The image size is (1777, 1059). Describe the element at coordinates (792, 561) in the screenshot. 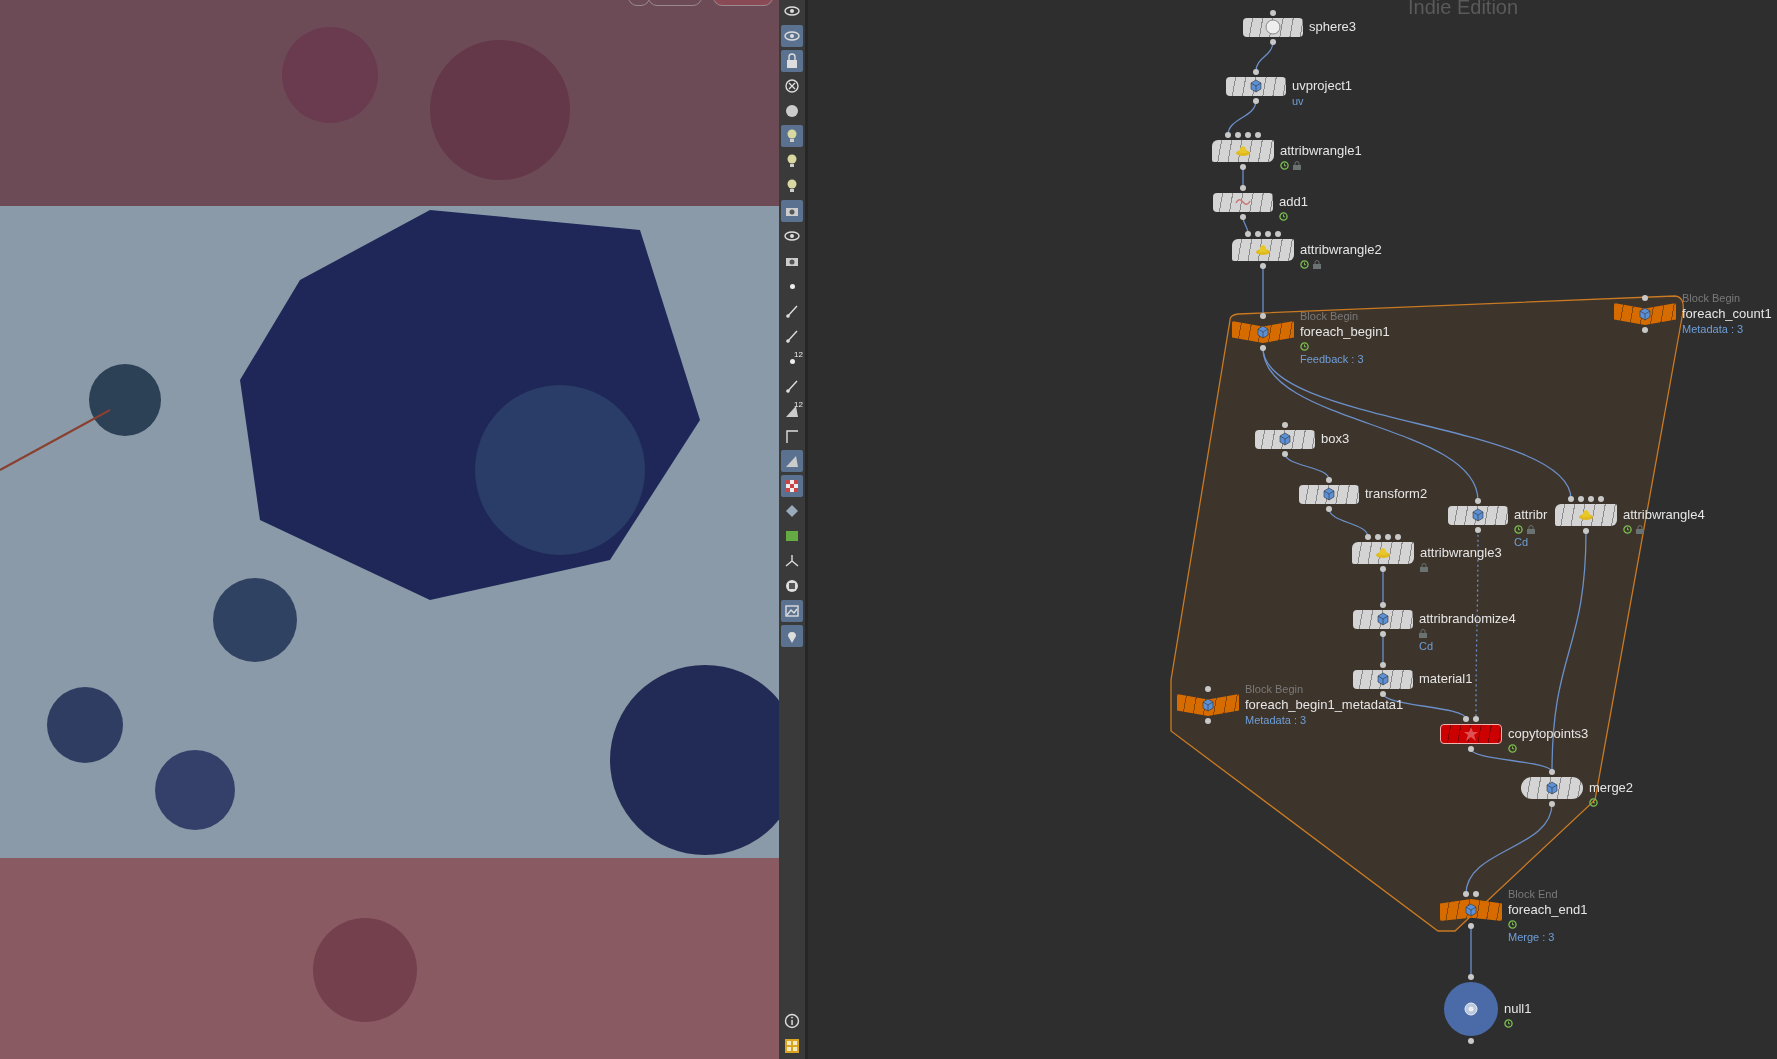

I see `axis-icon` at that location.